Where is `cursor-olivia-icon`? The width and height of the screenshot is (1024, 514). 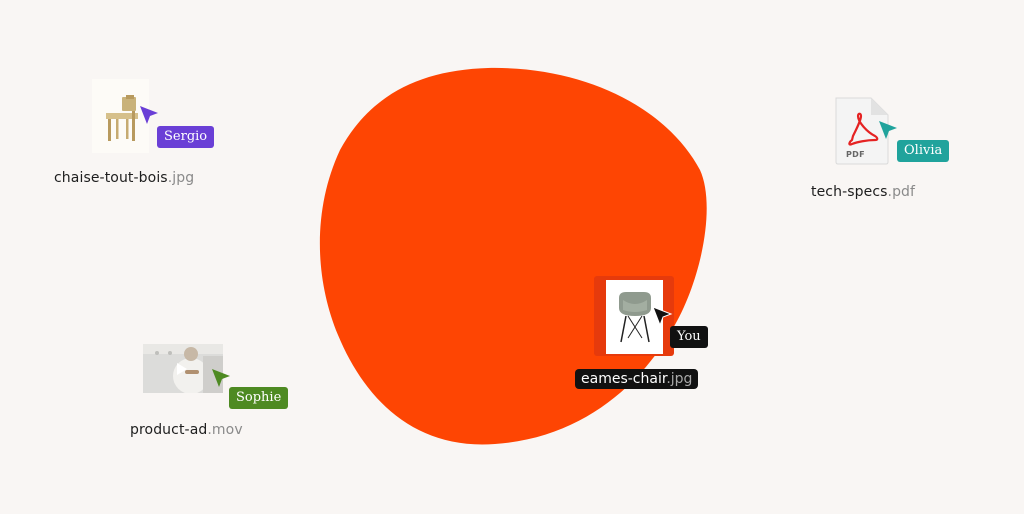
cursor-olivia-icon is located at coordinates (888, 130).